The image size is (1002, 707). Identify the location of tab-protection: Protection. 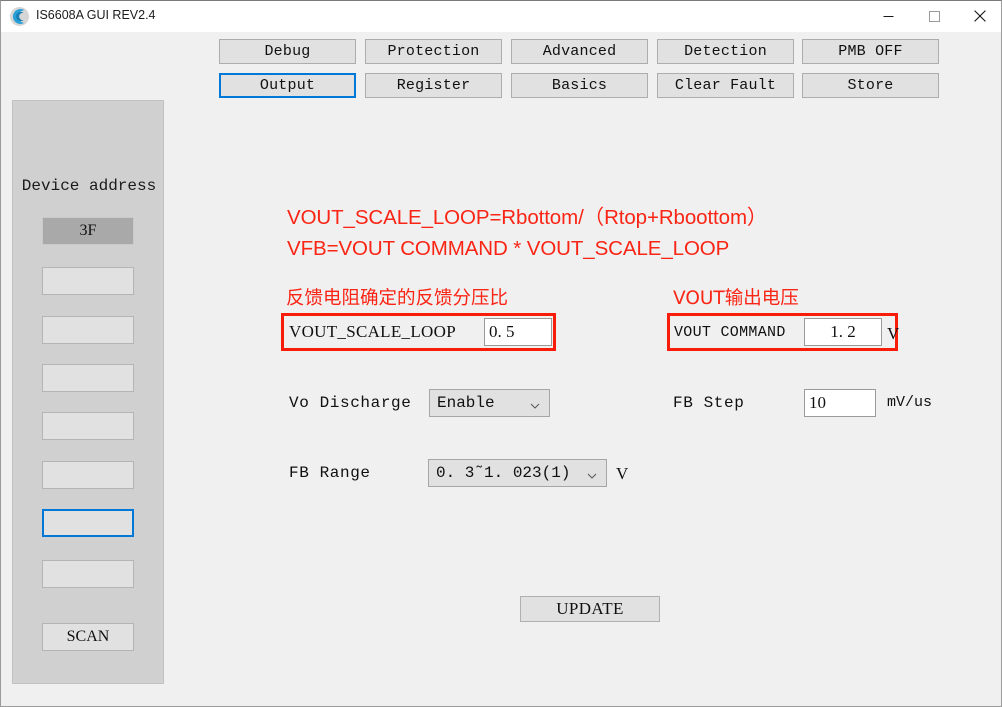
(433, 51).